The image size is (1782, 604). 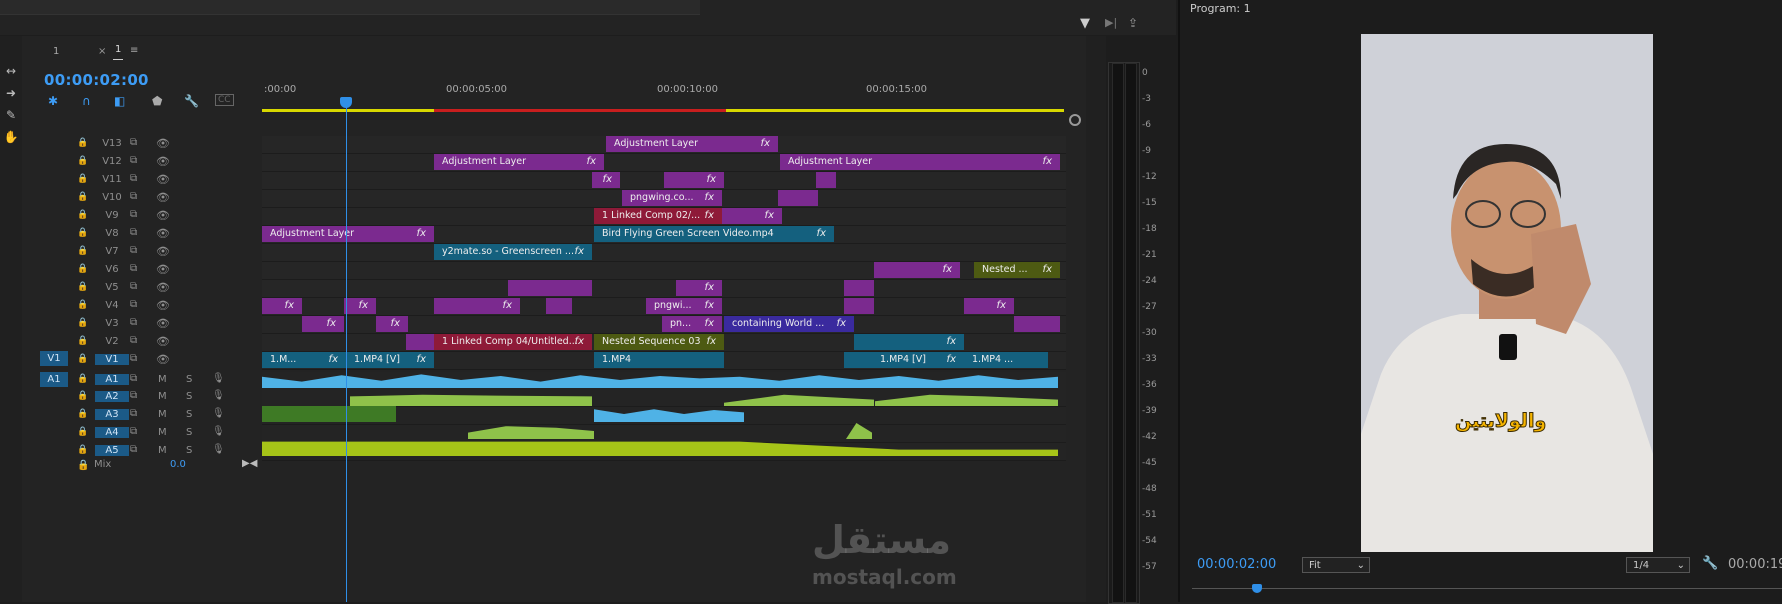 I want to click on timeline-clip-v2: fx, so click(x=909, y=342).